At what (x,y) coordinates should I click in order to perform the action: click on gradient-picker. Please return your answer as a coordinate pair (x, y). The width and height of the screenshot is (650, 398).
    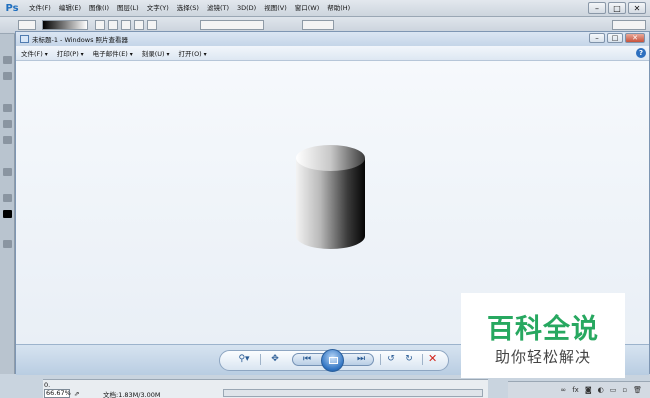
    Looking at the image, I should click on (65, 25).